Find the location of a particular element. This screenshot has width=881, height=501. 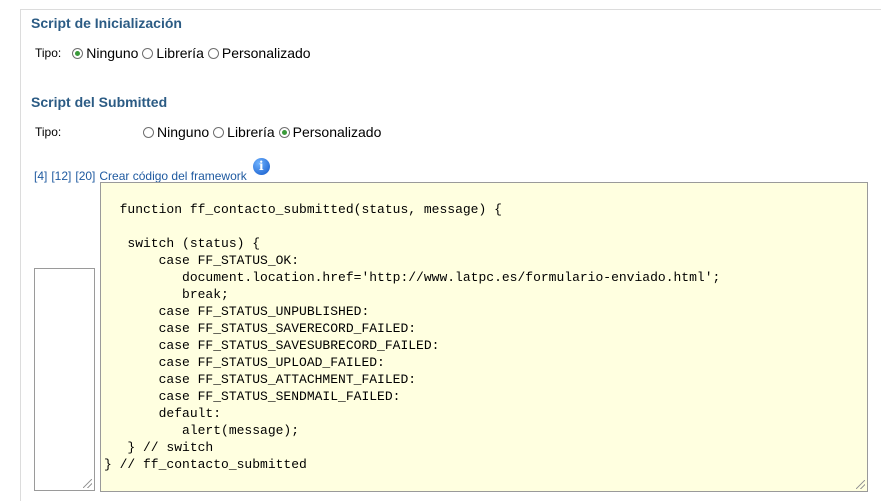

size-20-link: [20] is located at coordinates (85, 176).